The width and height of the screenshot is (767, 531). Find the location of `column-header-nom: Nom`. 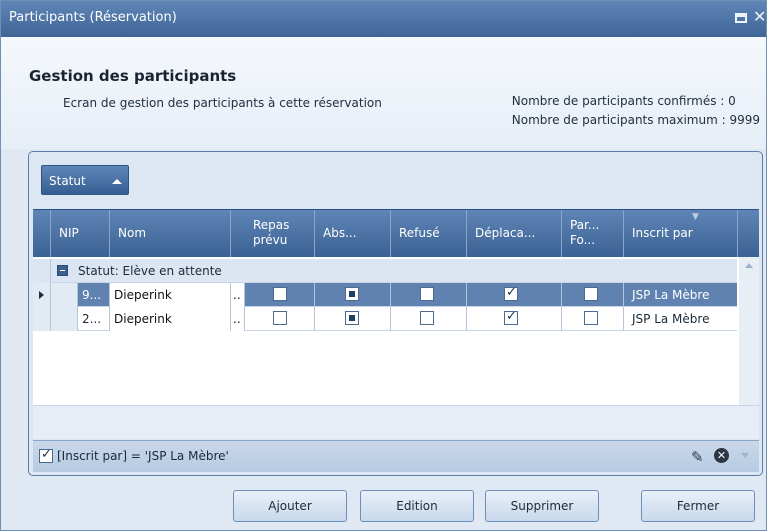

column-header-nom: Nom is located at coordinates (170, 234).